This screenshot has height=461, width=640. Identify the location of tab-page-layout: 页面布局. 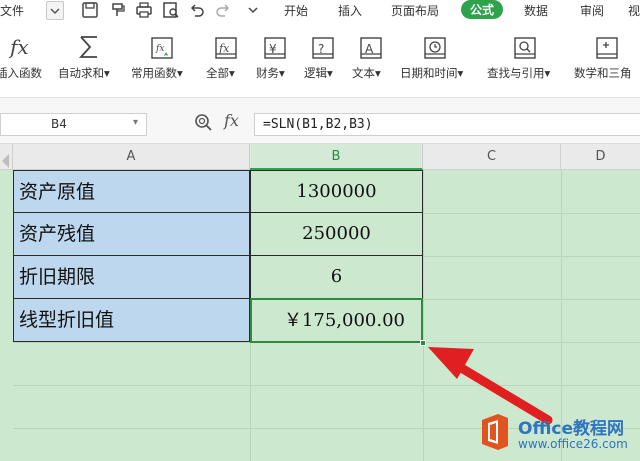
(415, 10).